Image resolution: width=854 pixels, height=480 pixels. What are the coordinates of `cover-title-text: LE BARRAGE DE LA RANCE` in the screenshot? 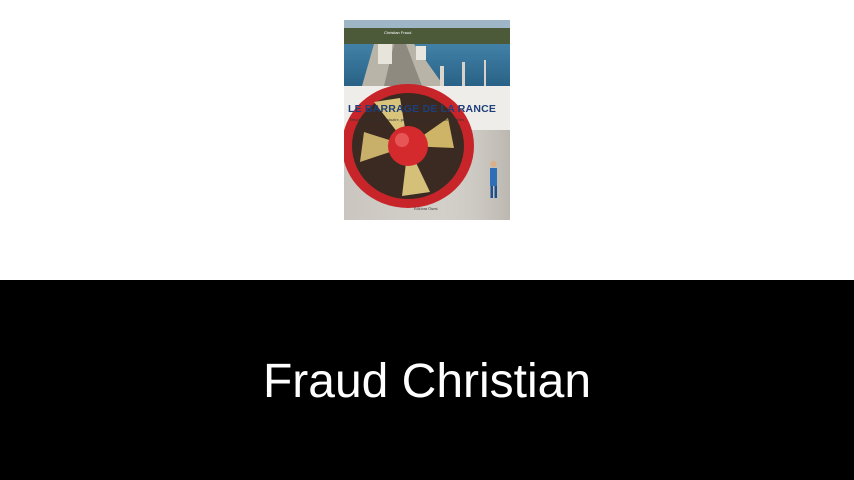 It's located at (422, 109).